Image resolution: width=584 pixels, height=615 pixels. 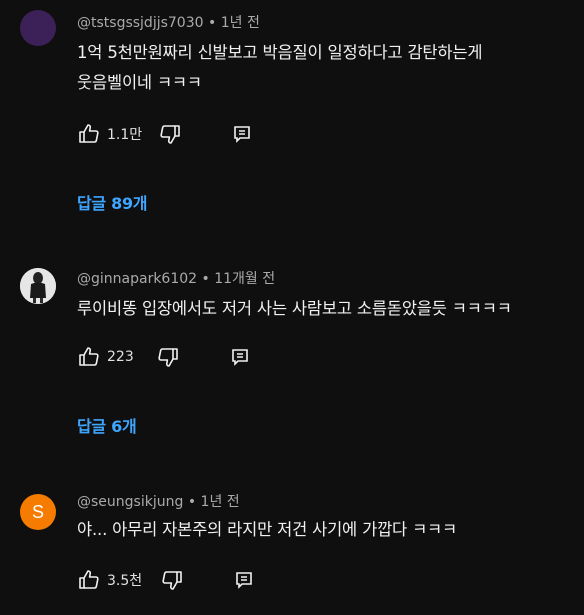 I want to click on like-count: 1.1만, so click(x=125, y=135).